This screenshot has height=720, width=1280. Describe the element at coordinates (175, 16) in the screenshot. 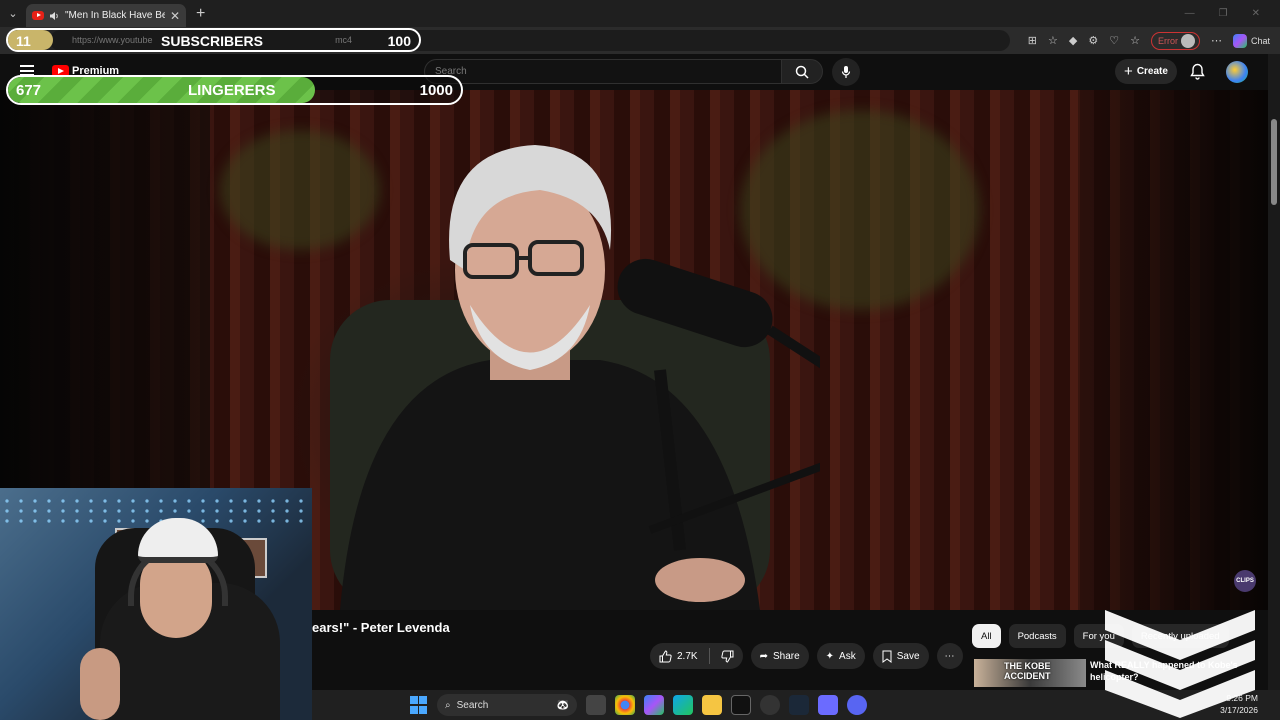

I see `tab-close-icon: ✕` at that location.